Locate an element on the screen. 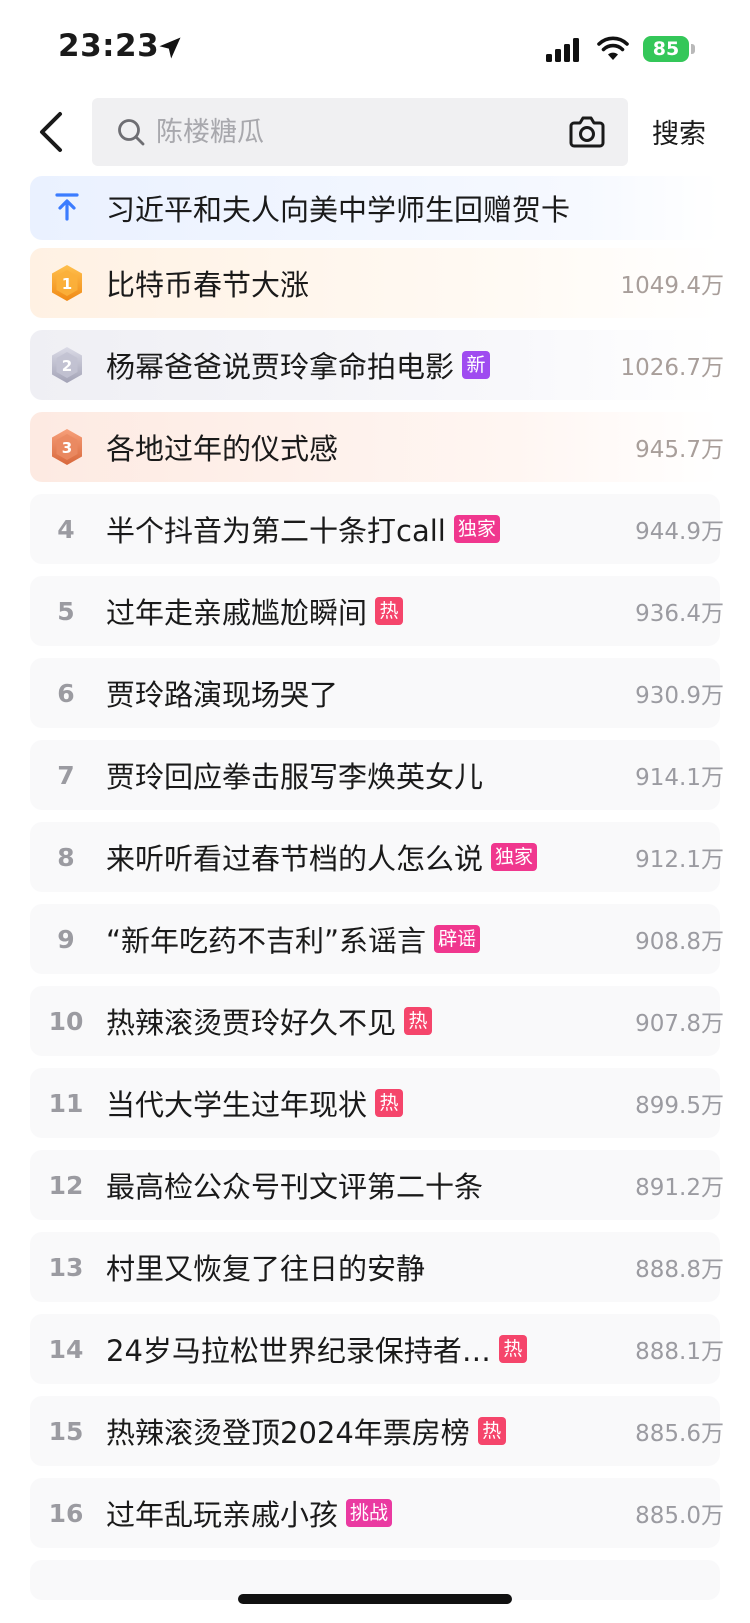 This screenshot has width=750, height=1623. list-item: 5 过年走亲戚尴尬瞬间 热 936.4万 is located at coordinates (377, 611).